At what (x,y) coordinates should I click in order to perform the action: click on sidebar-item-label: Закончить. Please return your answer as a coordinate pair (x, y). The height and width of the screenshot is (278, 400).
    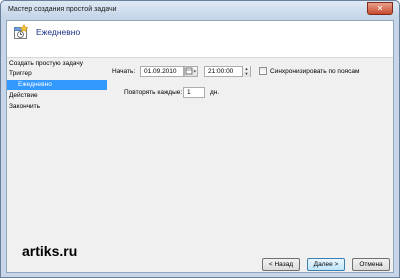
    Looking at the image, I should click on (25, 106).